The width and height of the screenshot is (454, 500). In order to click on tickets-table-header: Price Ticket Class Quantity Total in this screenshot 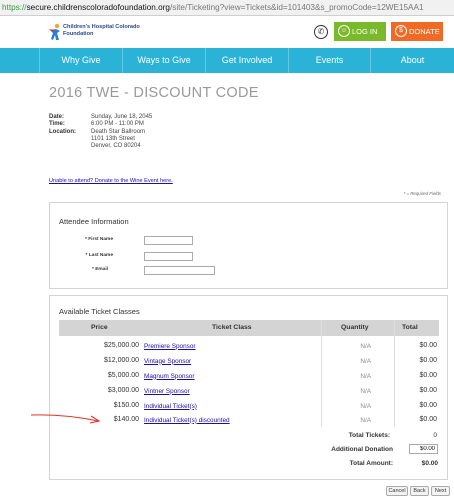, I will do `click(249, 328)`.